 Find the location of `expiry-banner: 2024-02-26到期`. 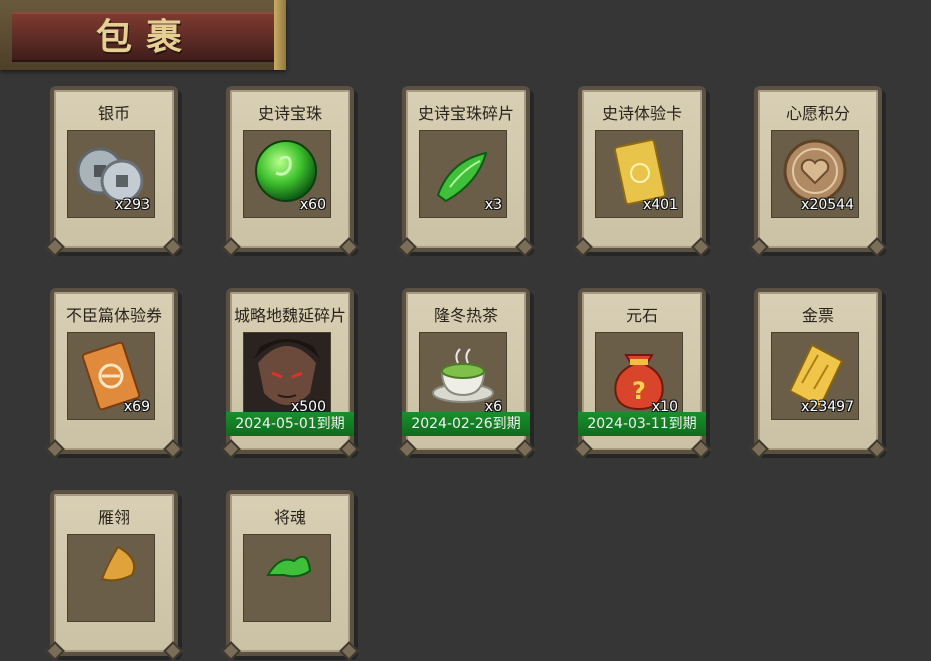

expiry-banner: 2024-02-26到期 is located at coordinates (466, 424).